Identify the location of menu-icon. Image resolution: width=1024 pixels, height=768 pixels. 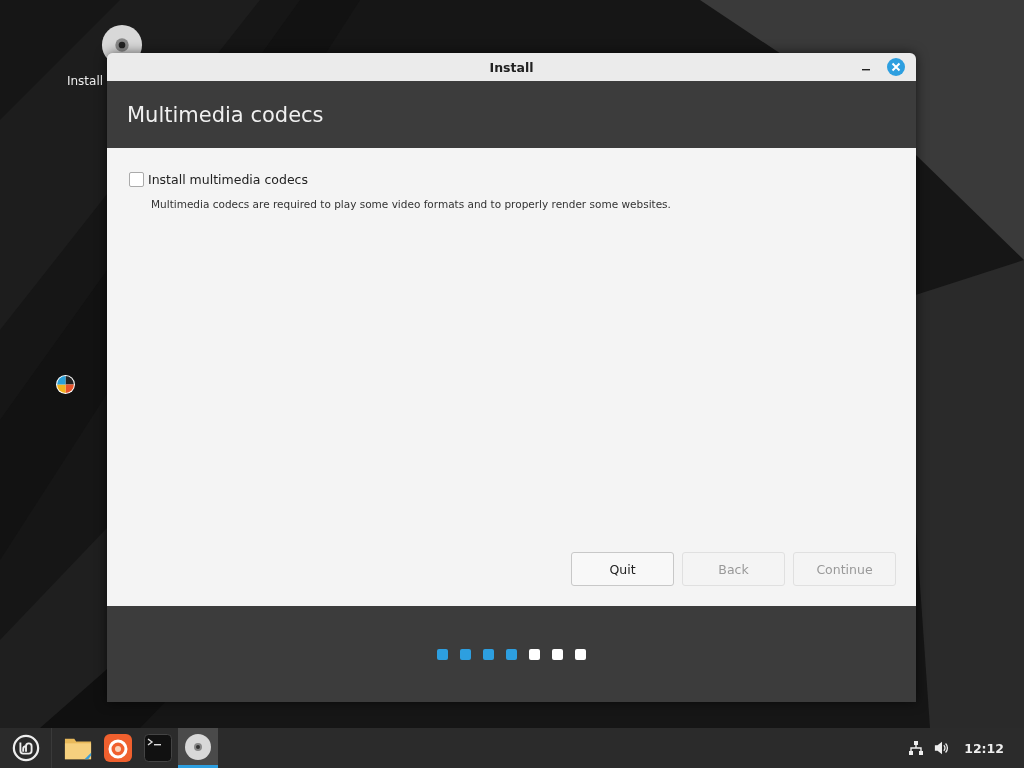
(25, 748).